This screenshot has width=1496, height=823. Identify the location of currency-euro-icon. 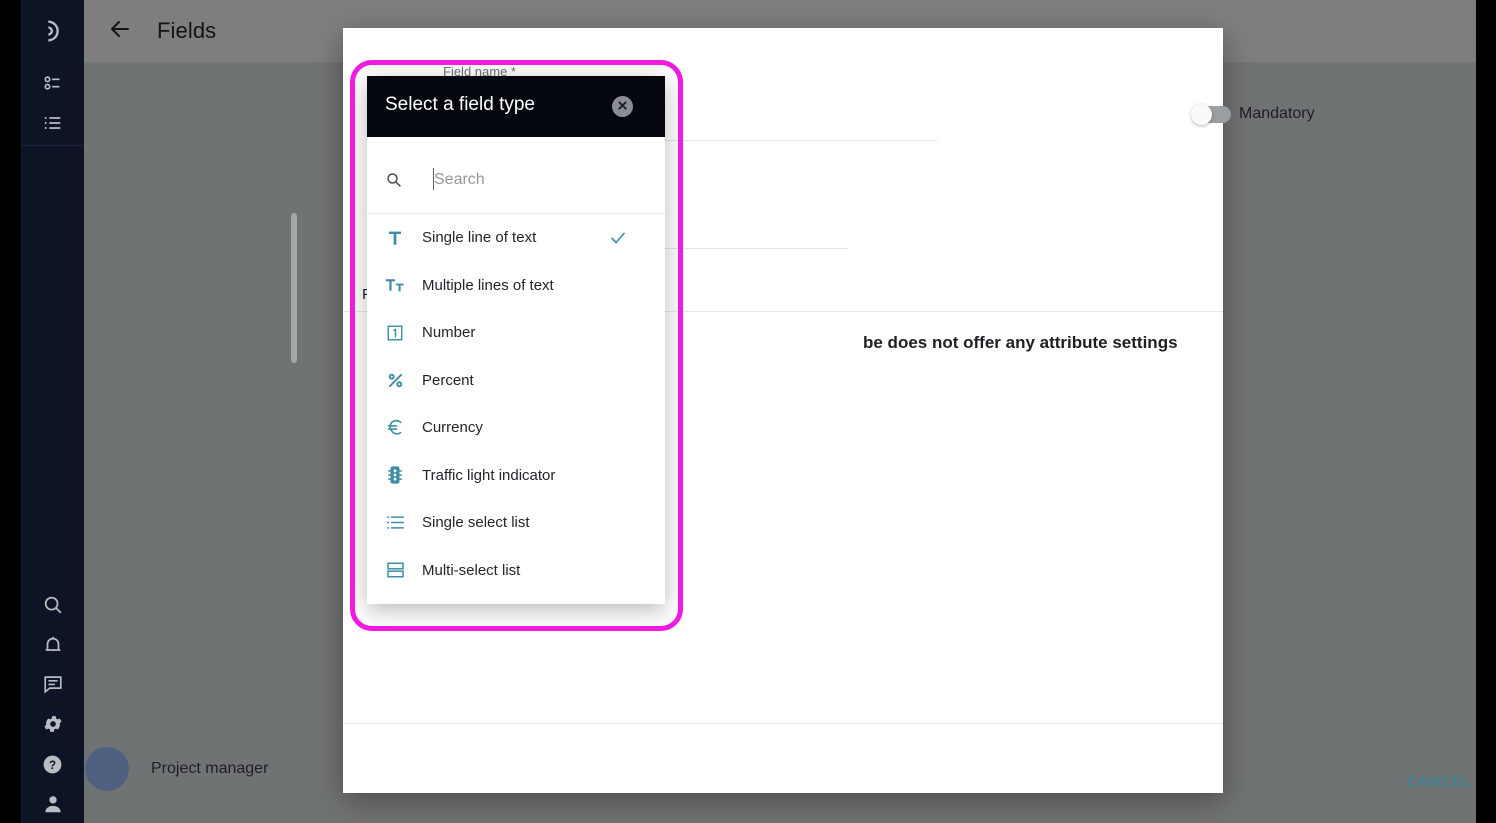
(395, 428).